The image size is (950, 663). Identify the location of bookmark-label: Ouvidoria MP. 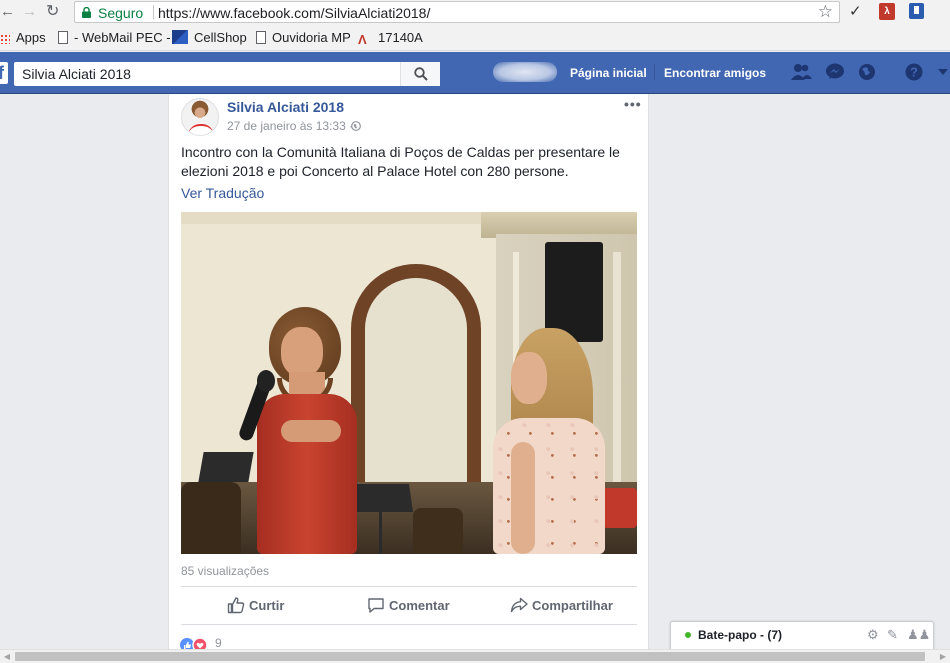
(311, 37).